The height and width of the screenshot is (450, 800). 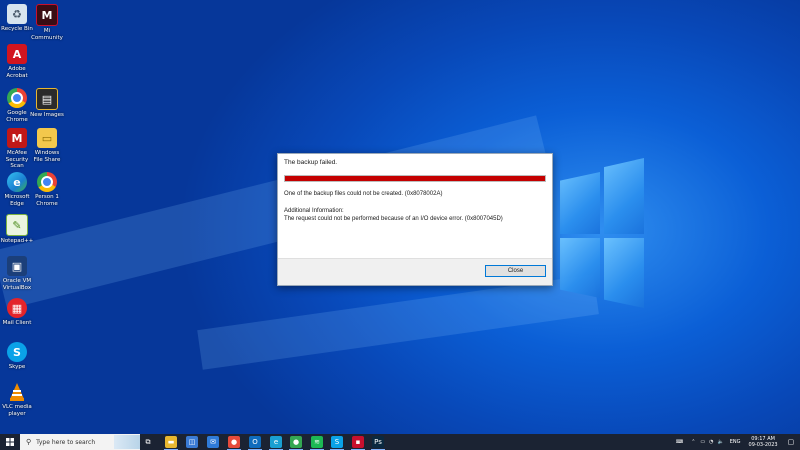 What do you see at coordinates (791, 442) in the screenshot?
I see `notifications-icon: ▢` at bounding box center [791, 442].